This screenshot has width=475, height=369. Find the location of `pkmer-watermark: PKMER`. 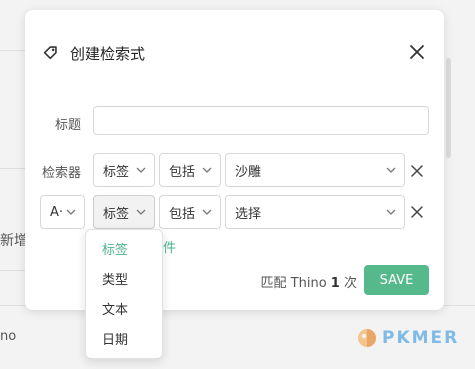

pkmer-watermark: PKMER is located at coordinates (407, 338).